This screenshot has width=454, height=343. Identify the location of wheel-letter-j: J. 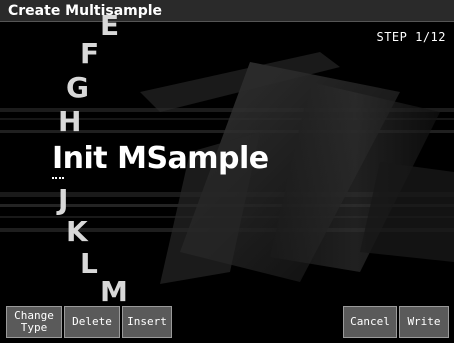
(63, 200).